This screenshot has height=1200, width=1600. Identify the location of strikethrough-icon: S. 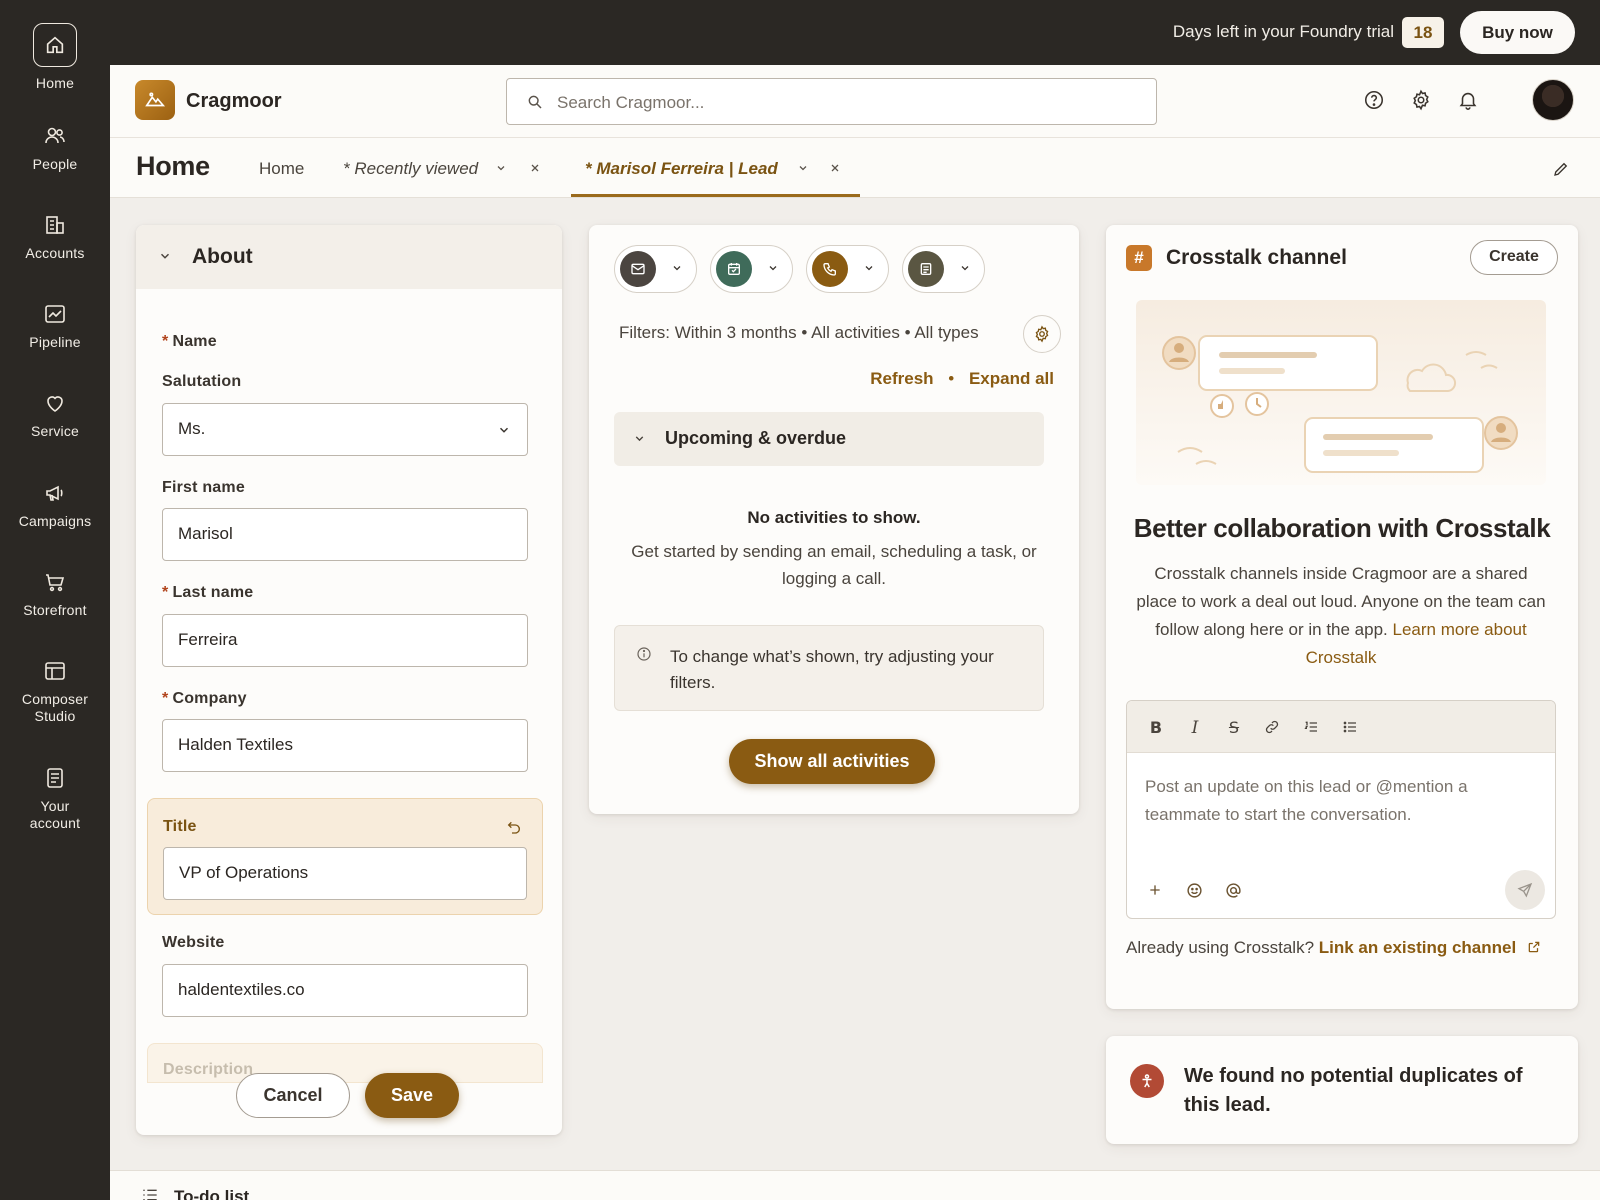
(1234, 728).